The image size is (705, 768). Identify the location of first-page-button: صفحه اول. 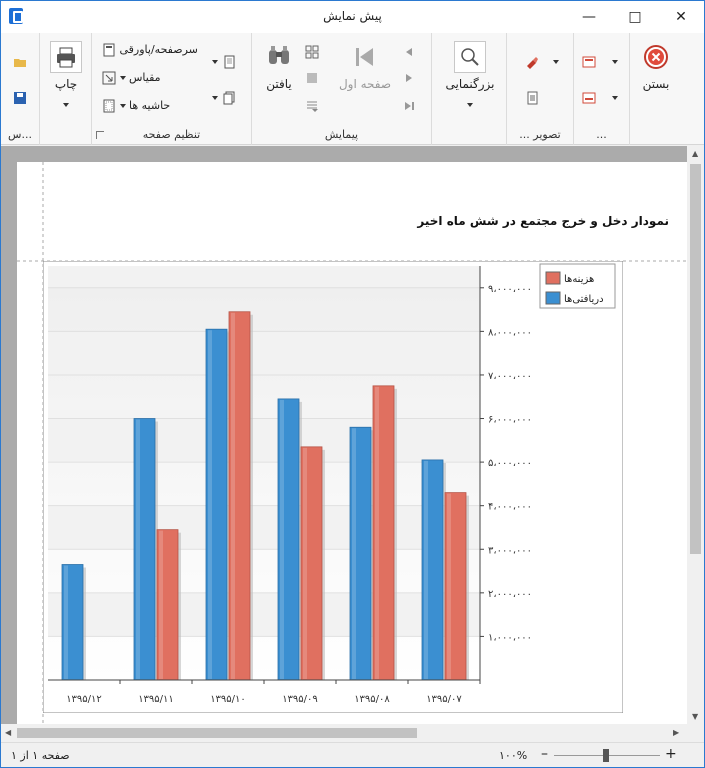
(365, 66).